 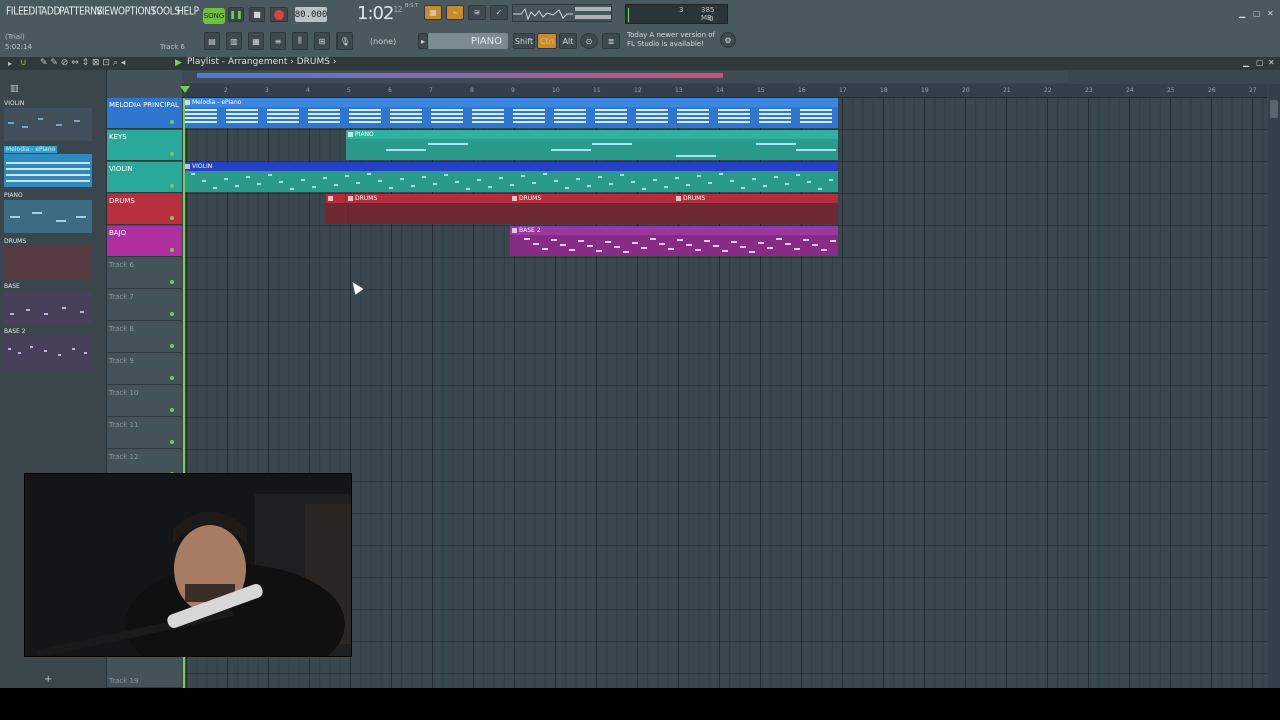 I want to click on ruler-bar-number: 13, so click(x=679, y=90).